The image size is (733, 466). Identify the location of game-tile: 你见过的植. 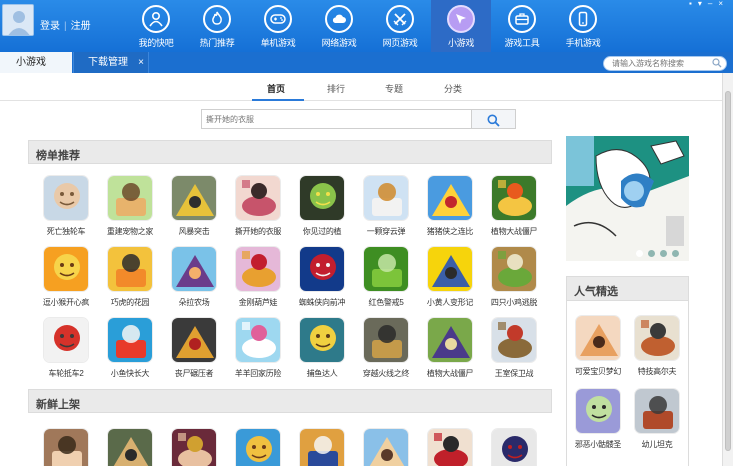
(322, 206).